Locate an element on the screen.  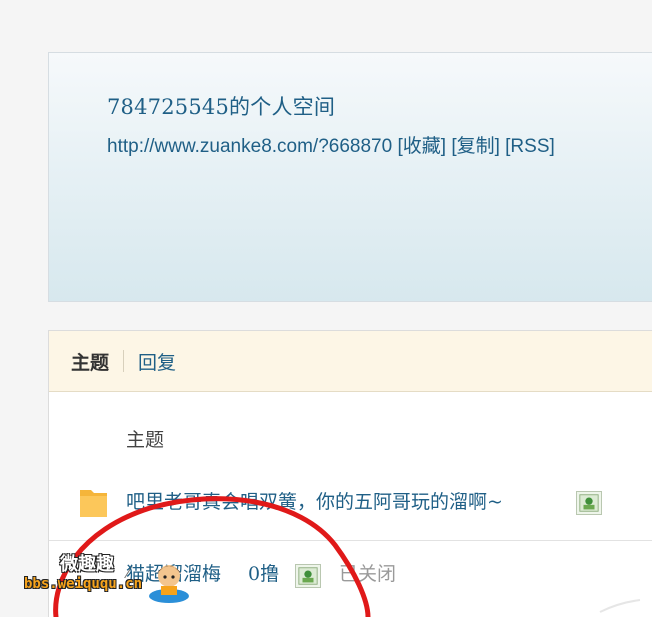
tab-bar: 主题 回复 is located at coordinates (350, 361).